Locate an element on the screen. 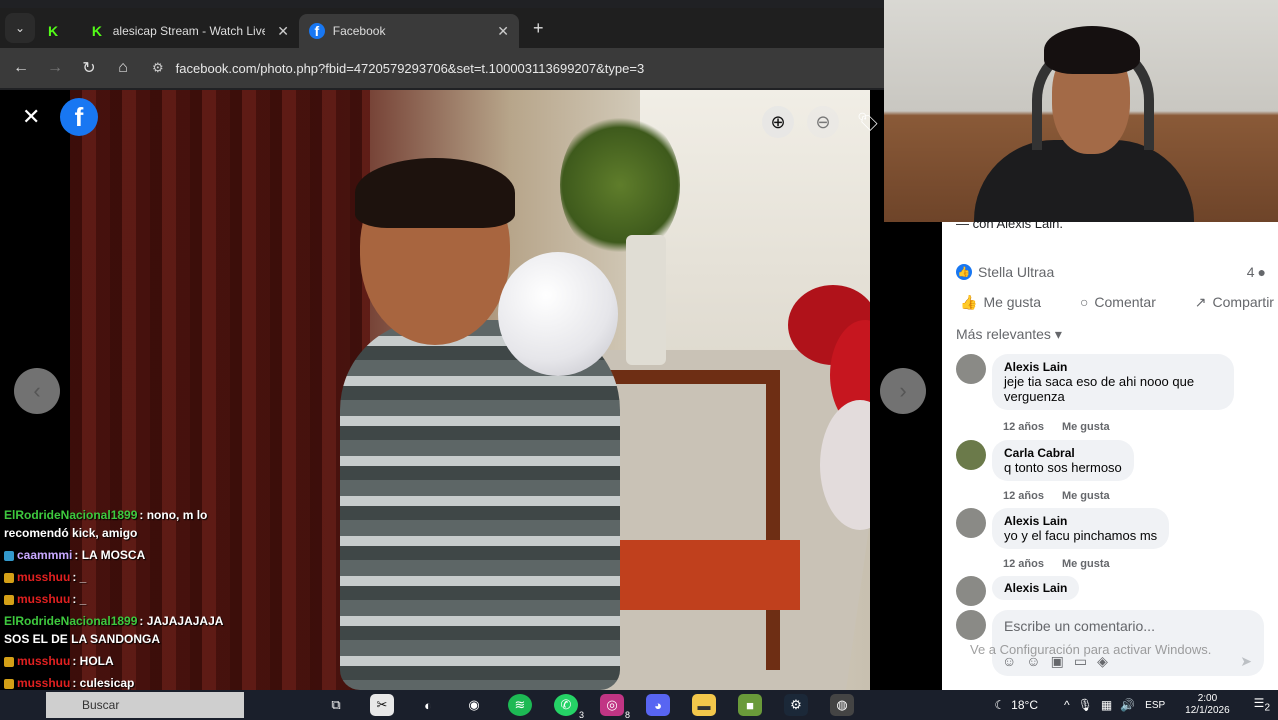 The image size is (1278, 720). weather-icon: ☾ is located at coordinates (999, 705).